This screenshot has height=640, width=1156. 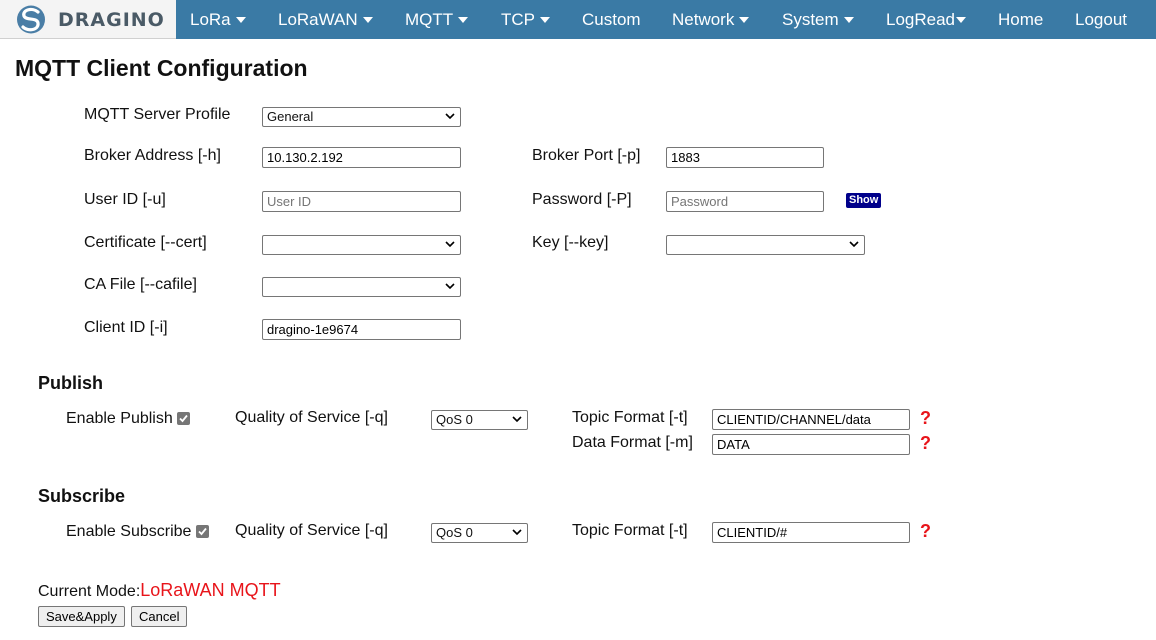 I want to click on nav-custom: Custom, so click(x=611, y=19).